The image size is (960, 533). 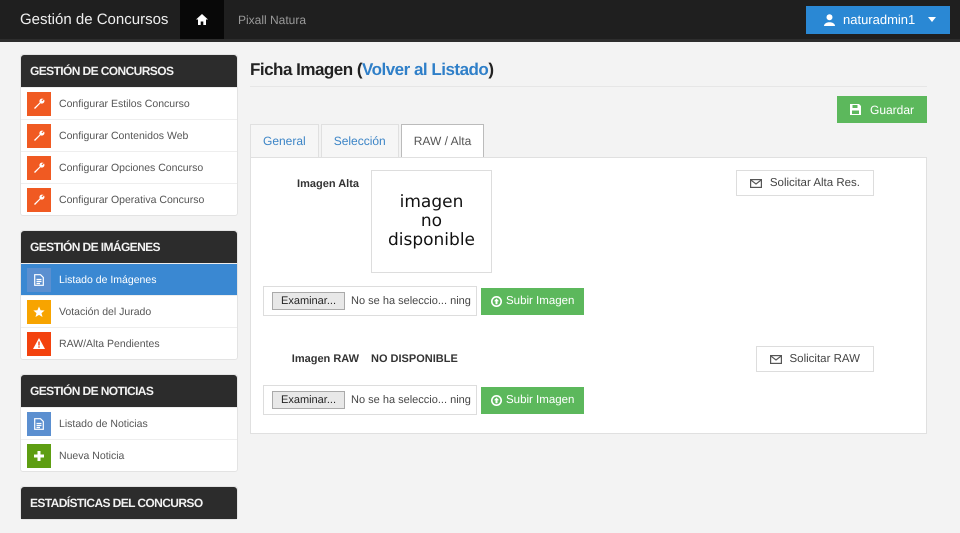 What do you see at coordinates (815, 359) in the screenshot?
I see `request-button: Solicitar RAW` at bounding box center [815, 359].